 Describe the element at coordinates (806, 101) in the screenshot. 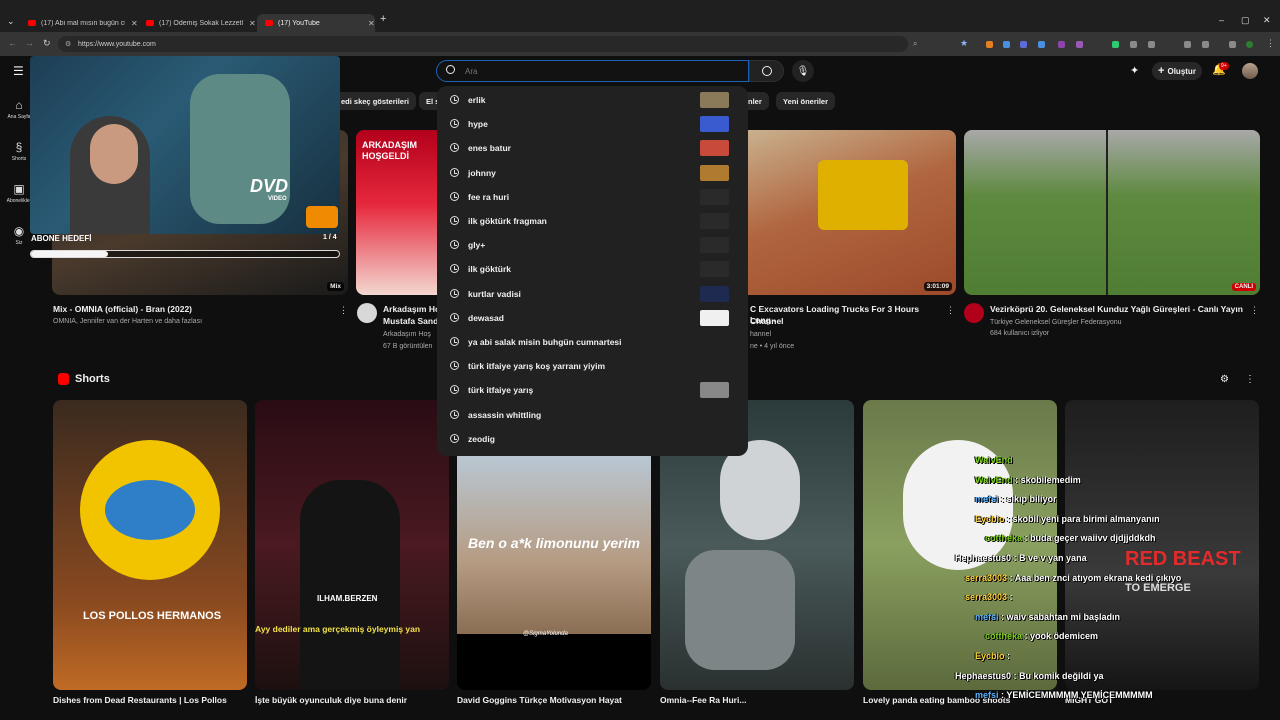

I see `chip-filter: Yeni öneriler` at that location.